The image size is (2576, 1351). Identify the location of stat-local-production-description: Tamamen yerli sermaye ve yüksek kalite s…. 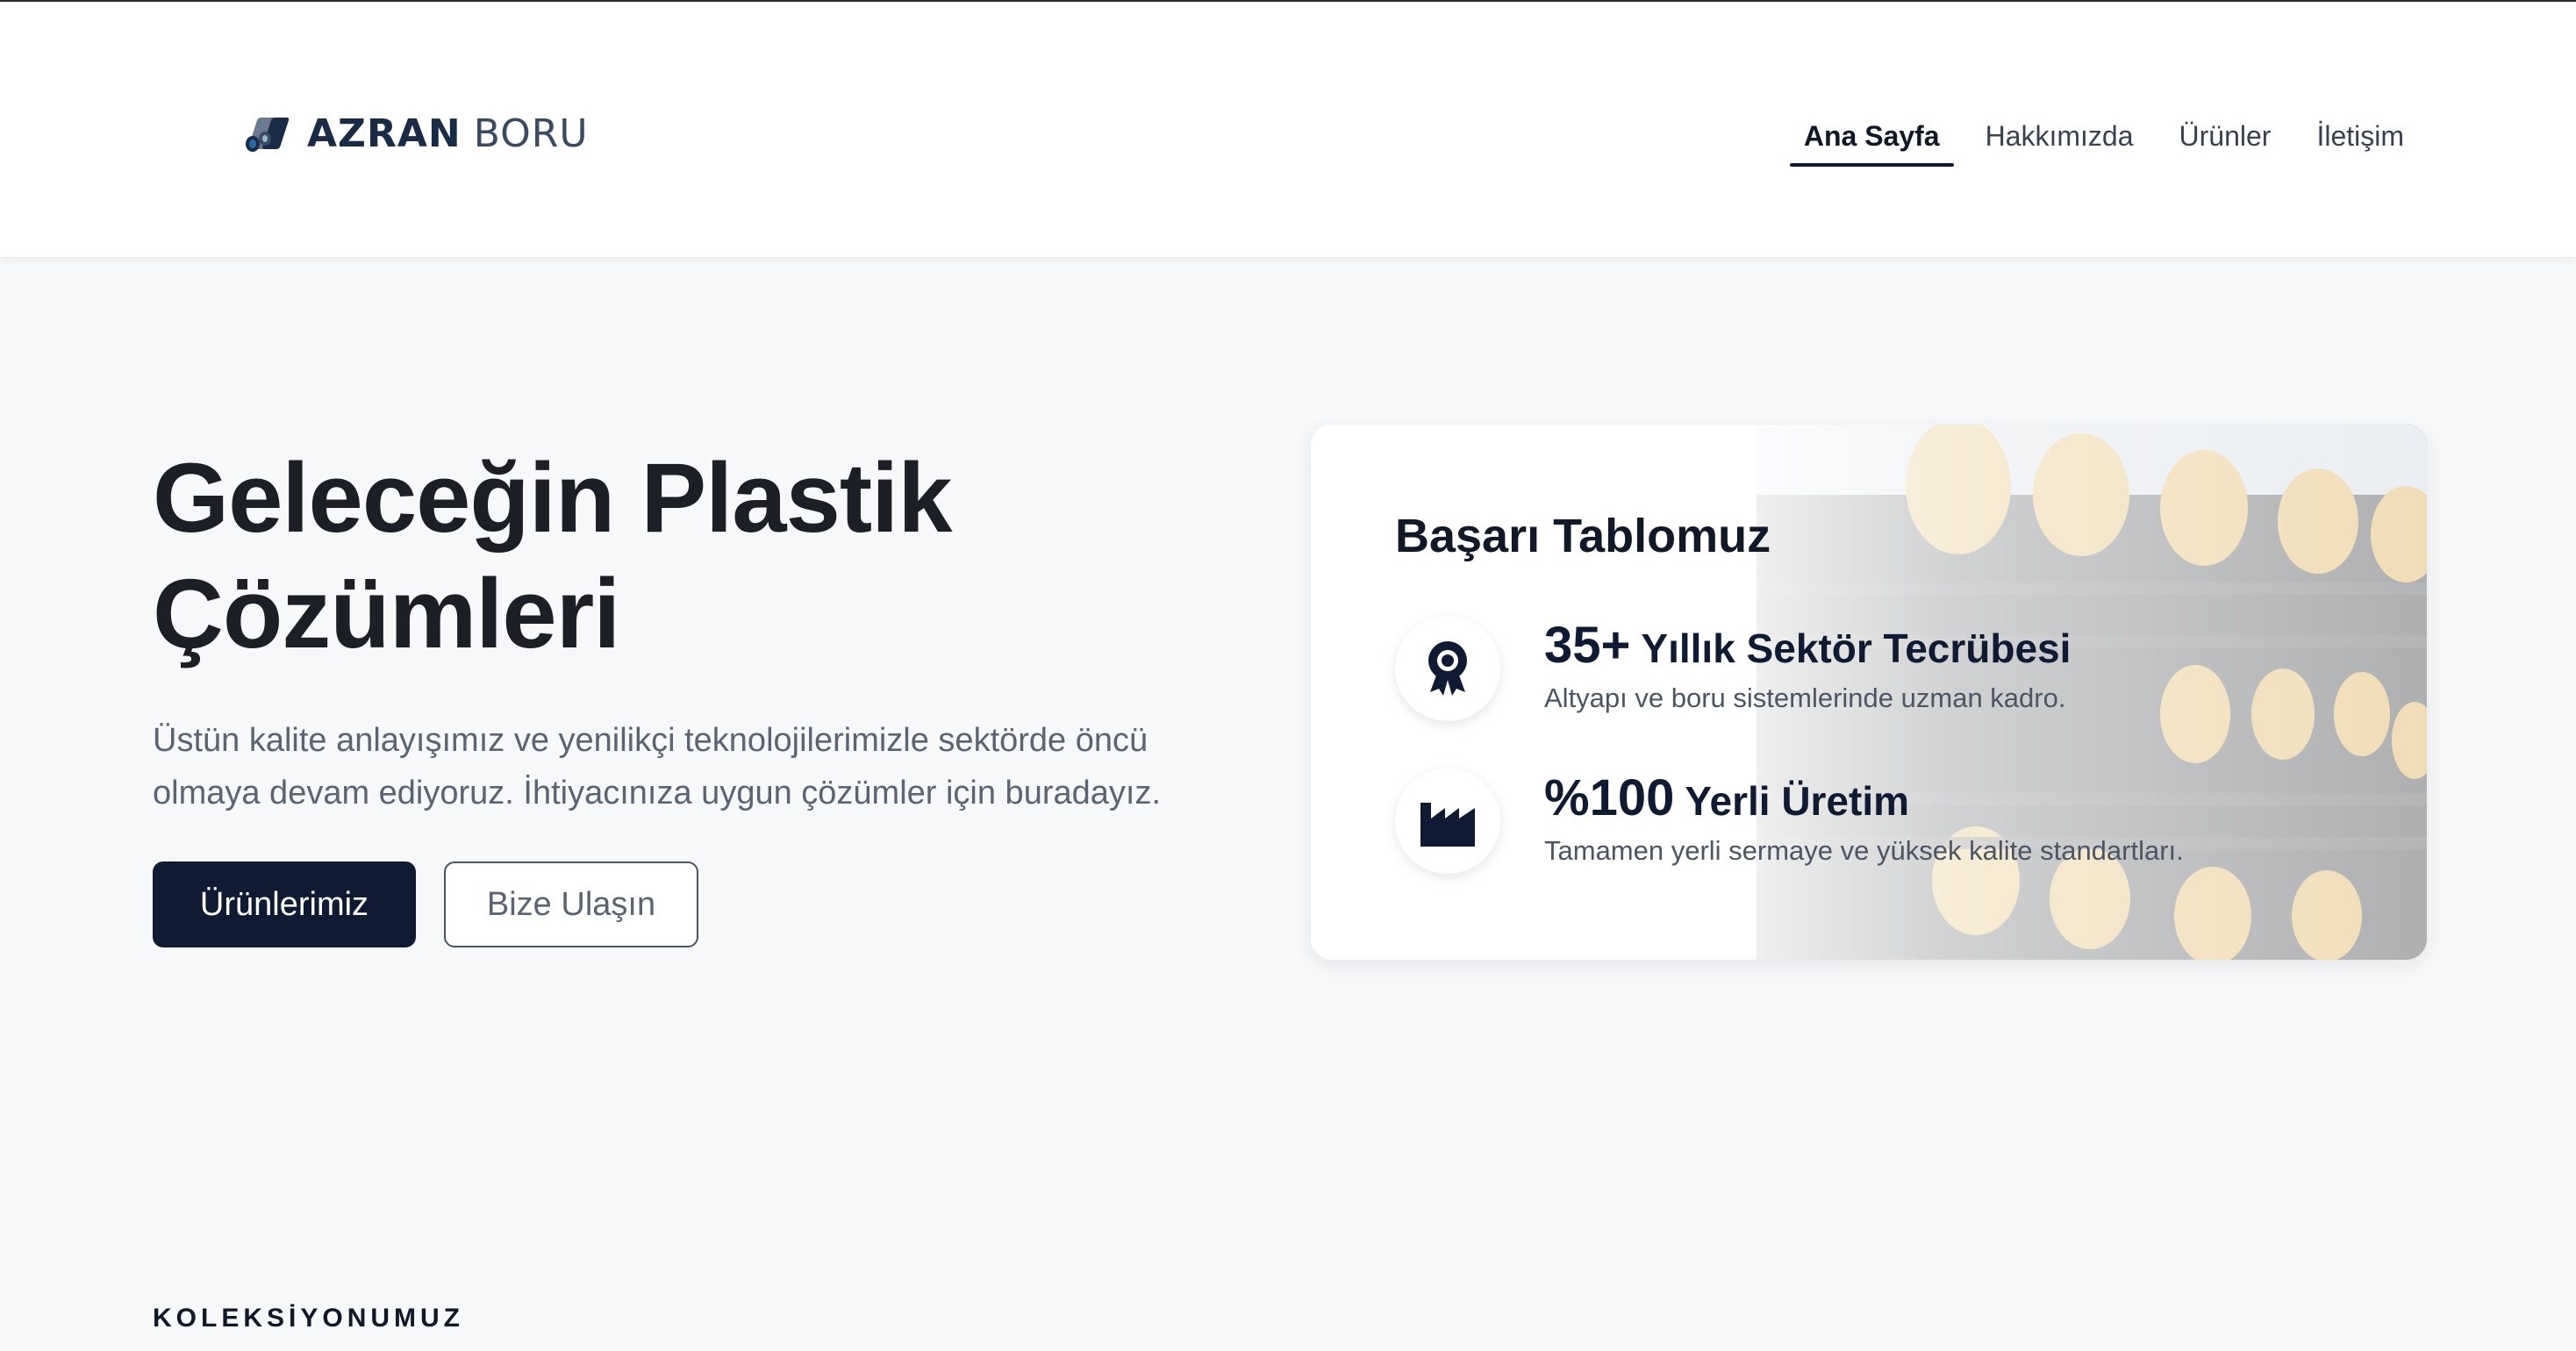
(1864, 850).